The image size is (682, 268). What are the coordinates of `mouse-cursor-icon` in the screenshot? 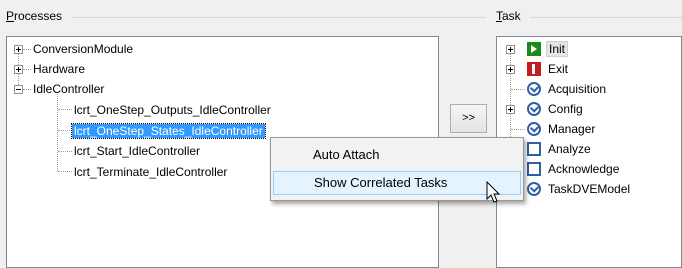 It's located at (493, 192).